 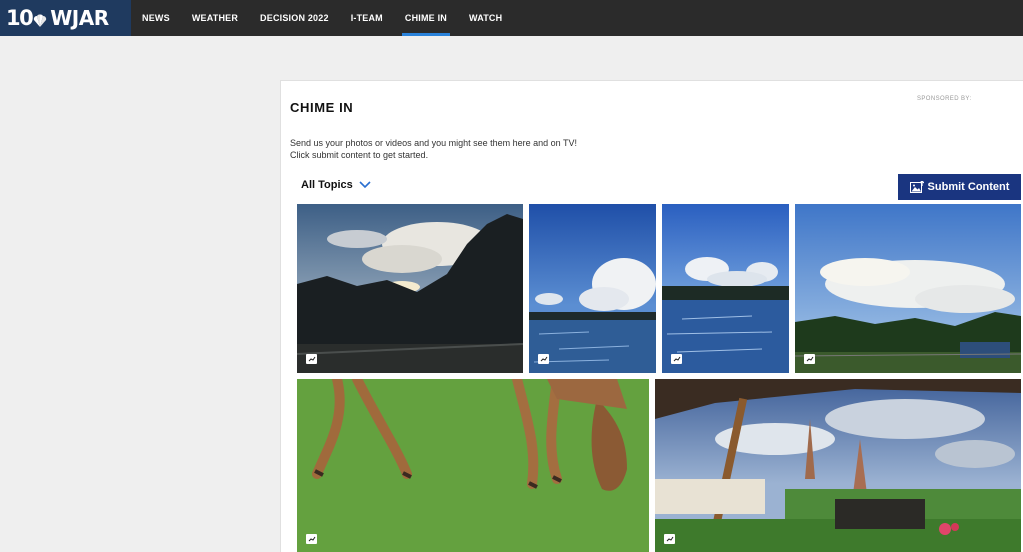 I want to click on wjar-logo: 10 WJAR, so click(x=65, y=18).